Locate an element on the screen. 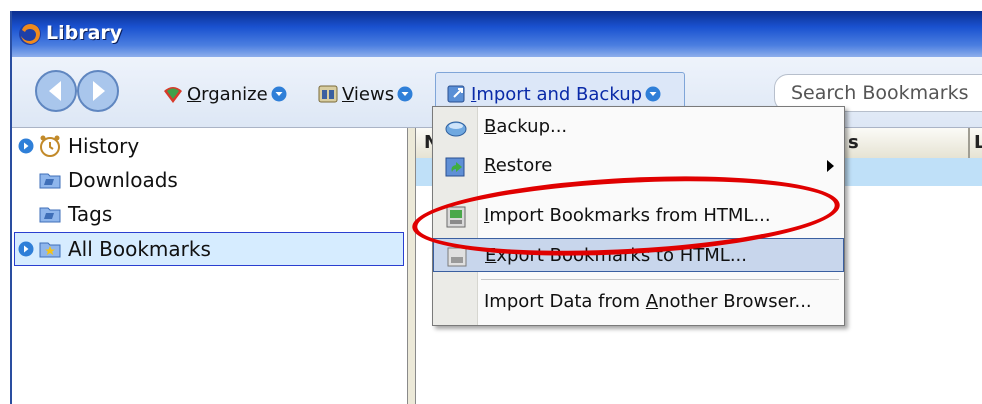 The width and height of the screenshot is (982, 404). restore-icon is located at coordinates (455, 167).